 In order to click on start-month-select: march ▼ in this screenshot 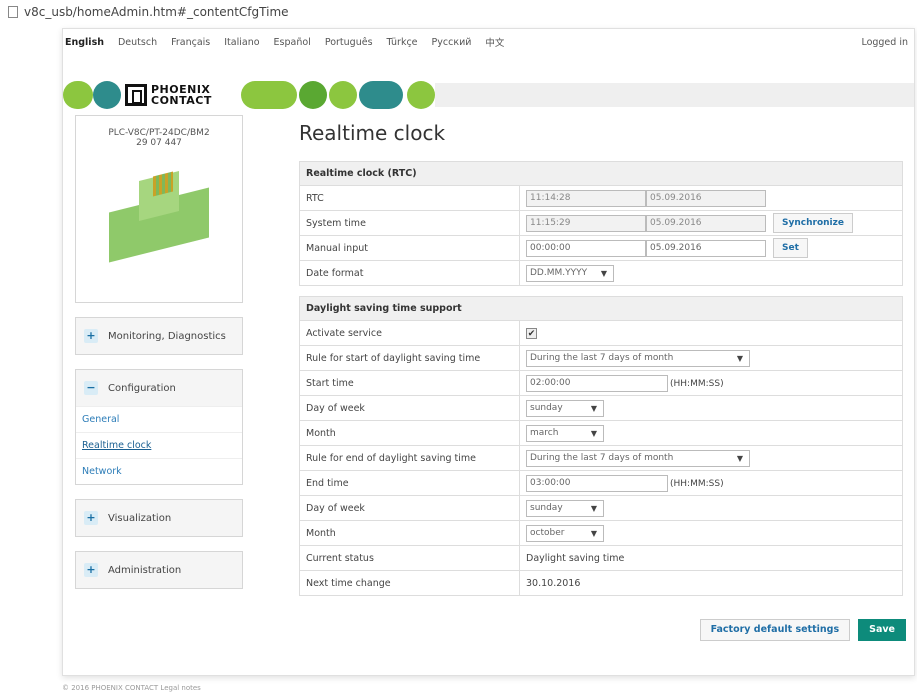, I will do `click(565, 433)`.